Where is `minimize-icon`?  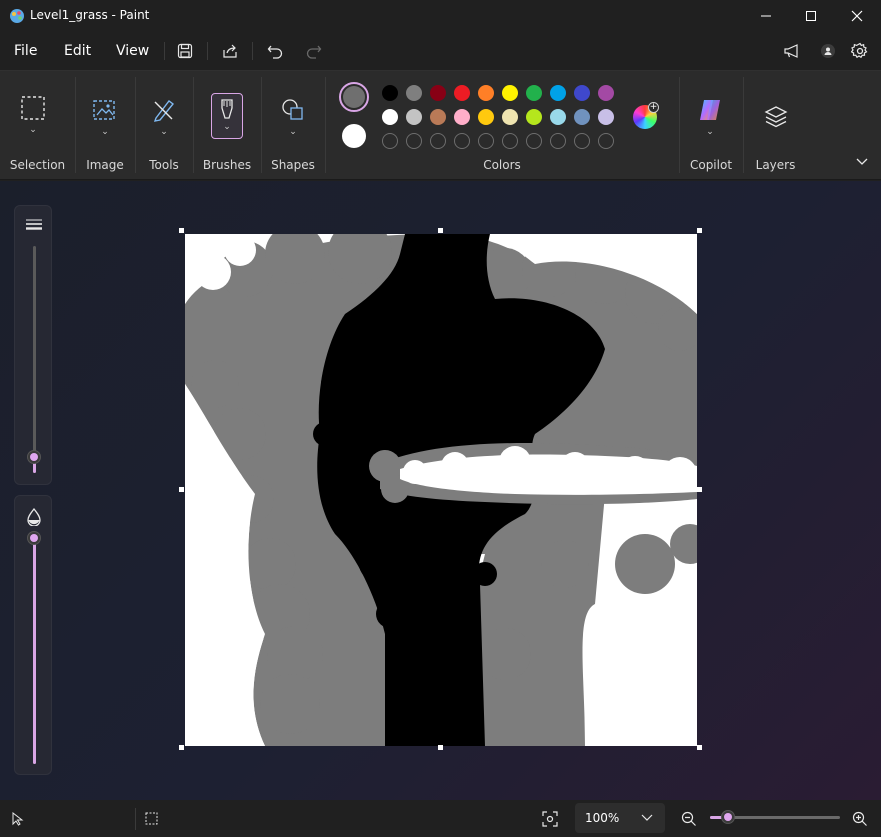 minimize-icon is located at coordinates (766, 16).